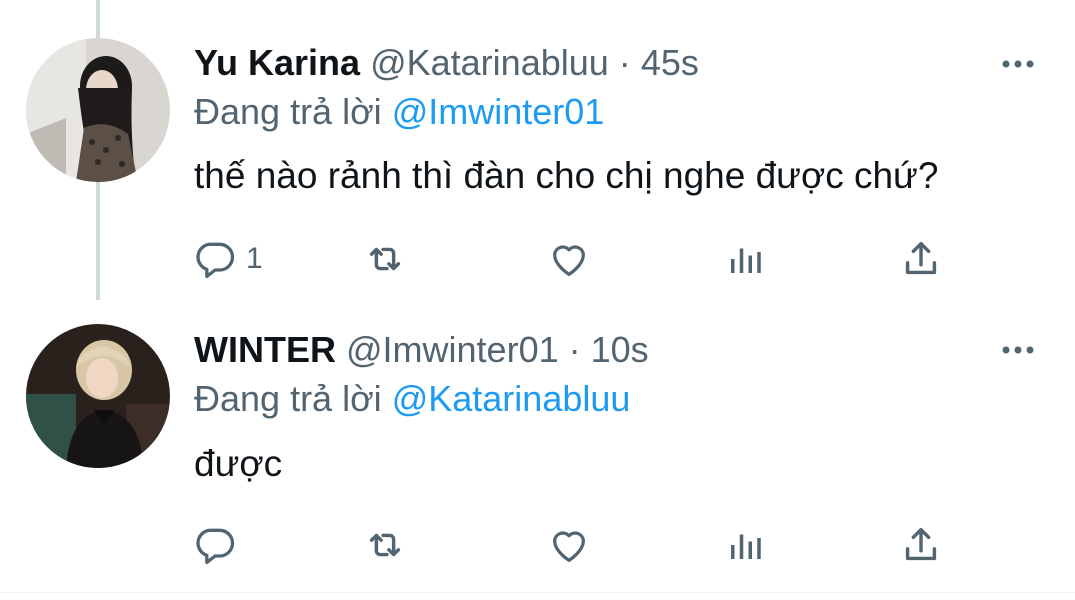 The width and height of the screenshot is (1075, 600). I want to click on timestamp: 45s, so click(670, 62).